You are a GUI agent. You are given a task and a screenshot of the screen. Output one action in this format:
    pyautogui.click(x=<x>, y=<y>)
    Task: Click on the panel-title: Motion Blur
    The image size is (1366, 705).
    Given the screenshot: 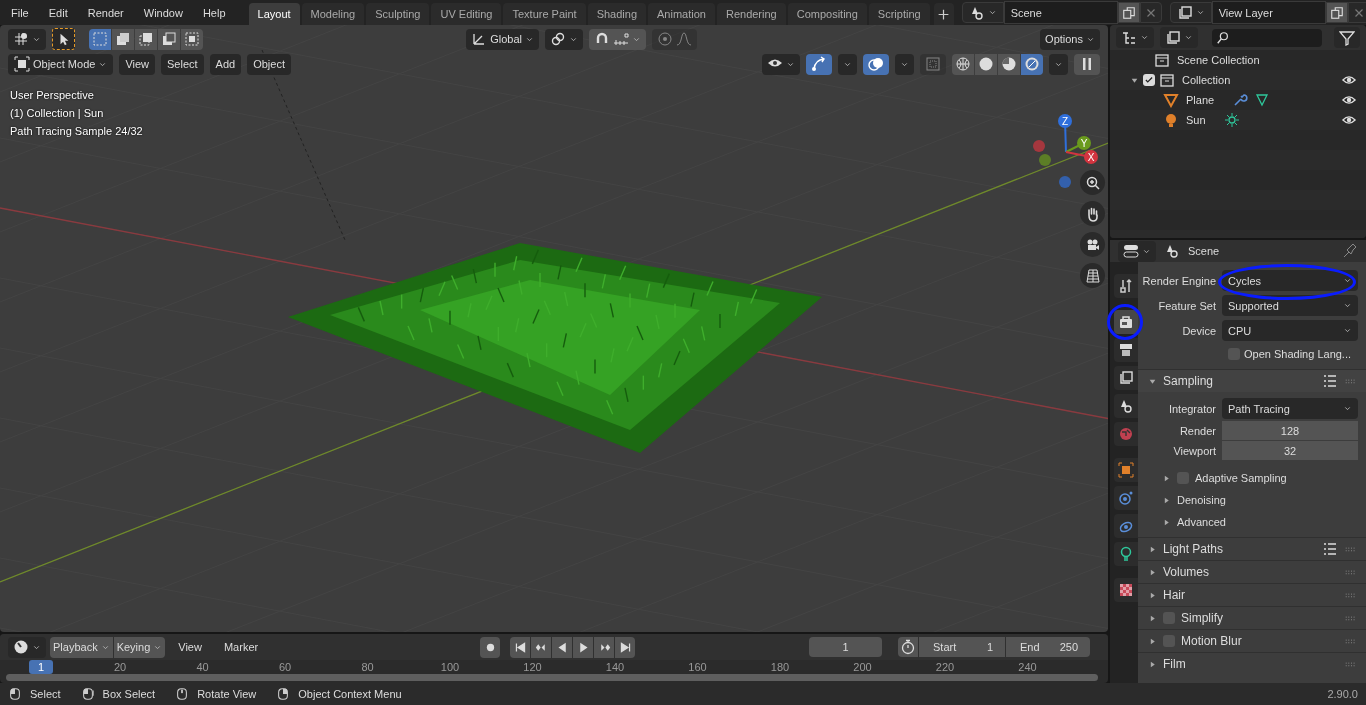 What is the action you would take?
    pyautogui.click(x=1211, y=641)
    